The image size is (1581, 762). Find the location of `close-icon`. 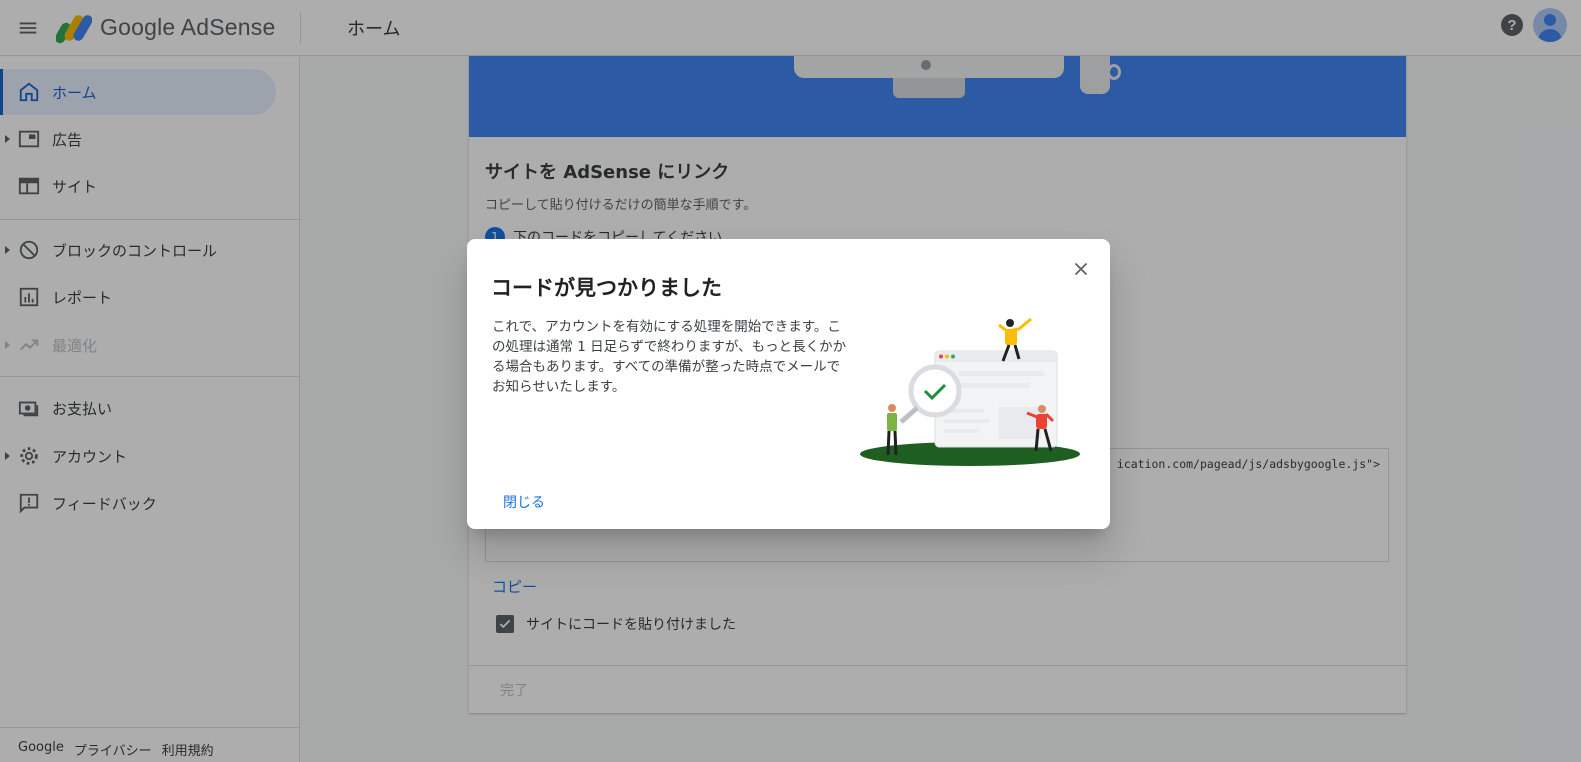

close-icon is located at coordinates (1081, 269).